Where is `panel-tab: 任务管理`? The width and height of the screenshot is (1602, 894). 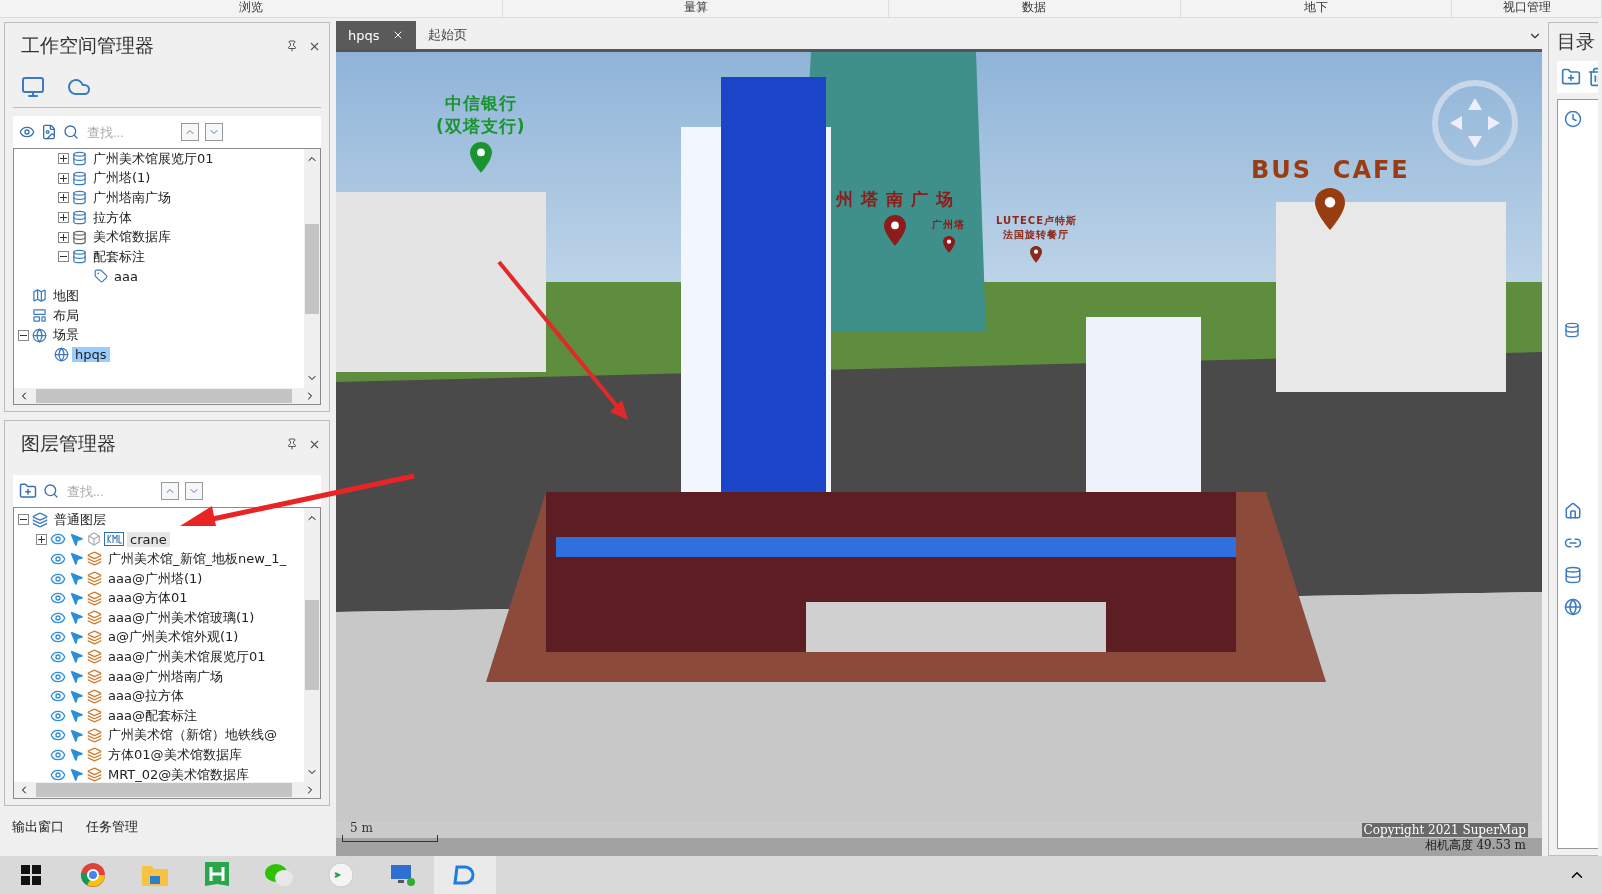 panel-tab: 任务管理 is located at coordinates (112, 827).